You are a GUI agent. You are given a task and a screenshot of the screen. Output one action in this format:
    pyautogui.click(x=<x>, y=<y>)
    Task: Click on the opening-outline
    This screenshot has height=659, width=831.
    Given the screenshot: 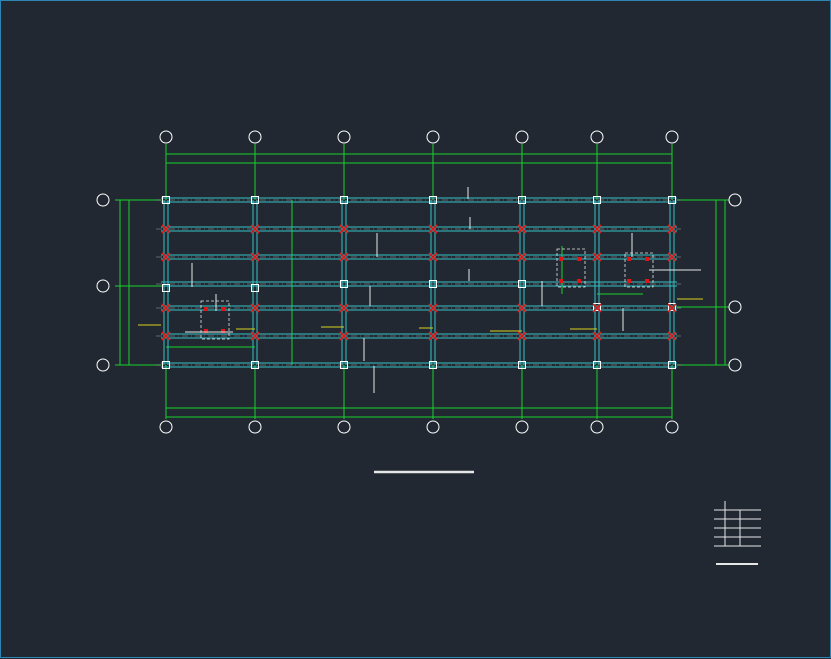 What is the action you would take?
    pyautogui.click(x=215, y=320)
    